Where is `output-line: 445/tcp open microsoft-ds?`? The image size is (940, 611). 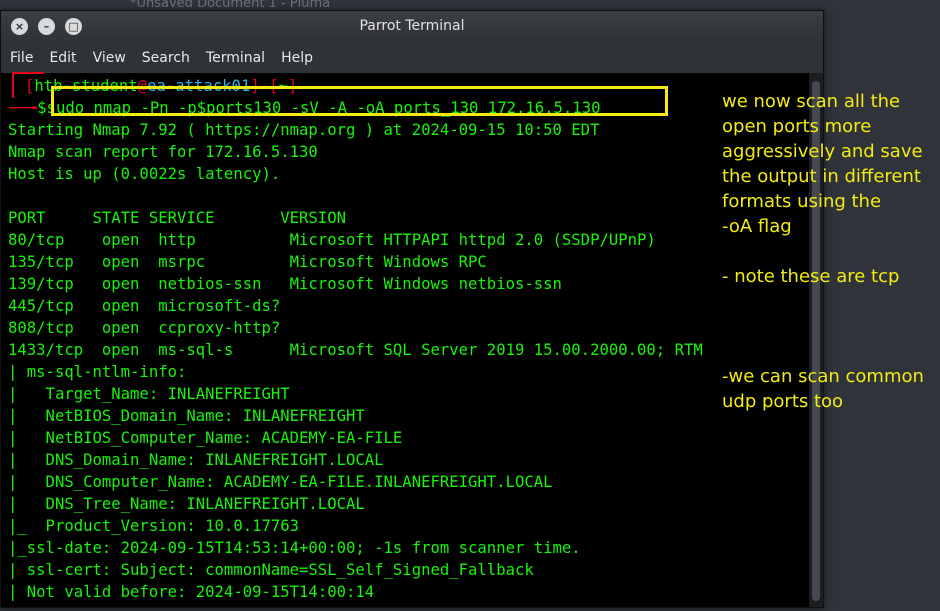
output-line: 445/tcp open microsoft-ds? is located at coordinates (144, 306).